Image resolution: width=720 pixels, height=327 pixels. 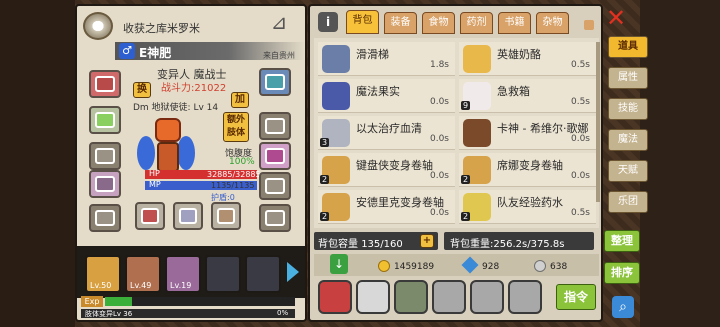 I want to click on add-button: 加, so click(x=240, y=100).